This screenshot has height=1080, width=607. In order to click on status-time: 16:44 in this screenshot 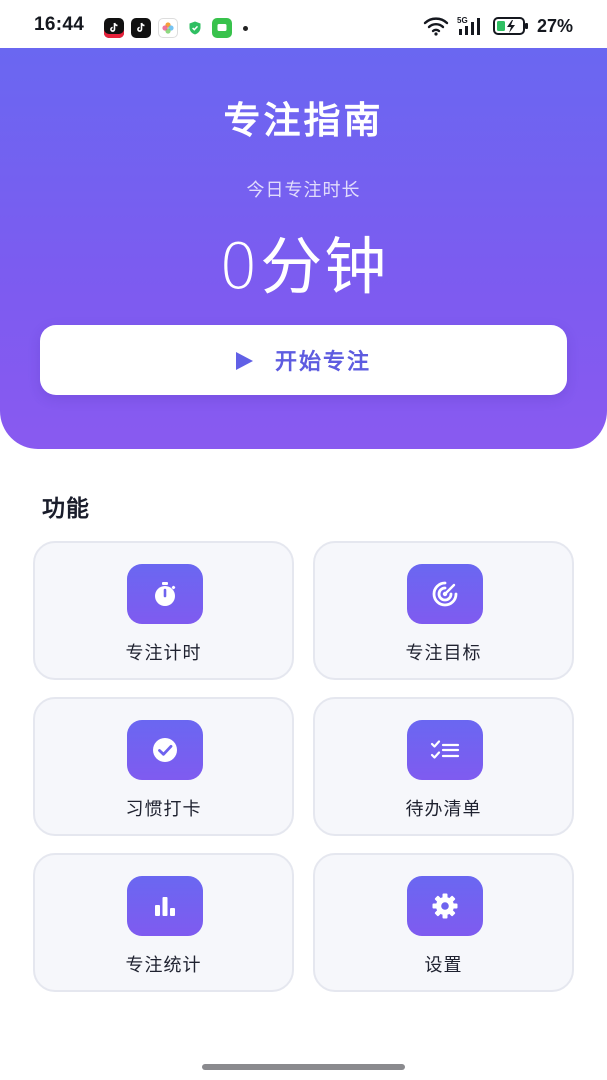, I will do `click(59, 24)`.